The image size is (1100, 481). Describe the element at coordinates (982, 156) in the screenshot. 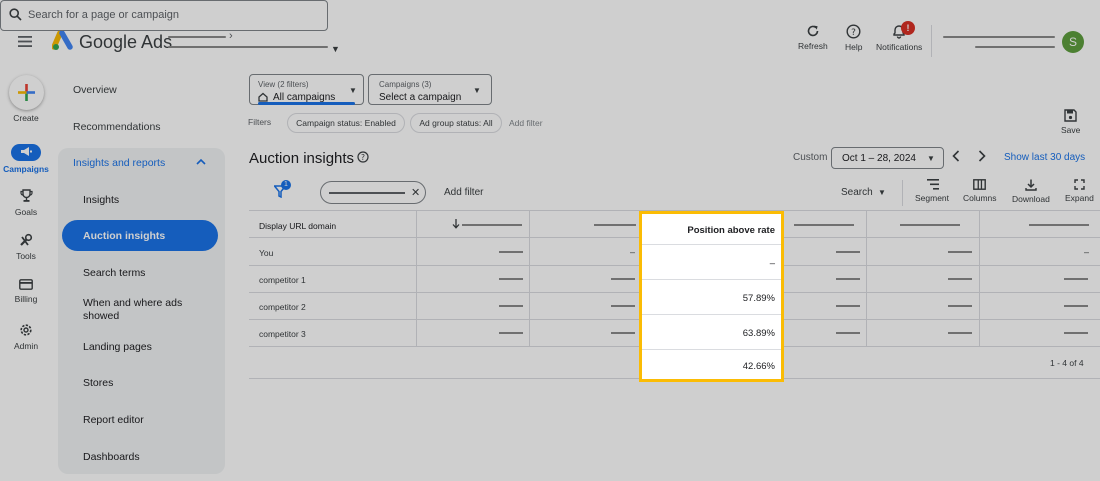

I see `chevron-right-icon` at that location.